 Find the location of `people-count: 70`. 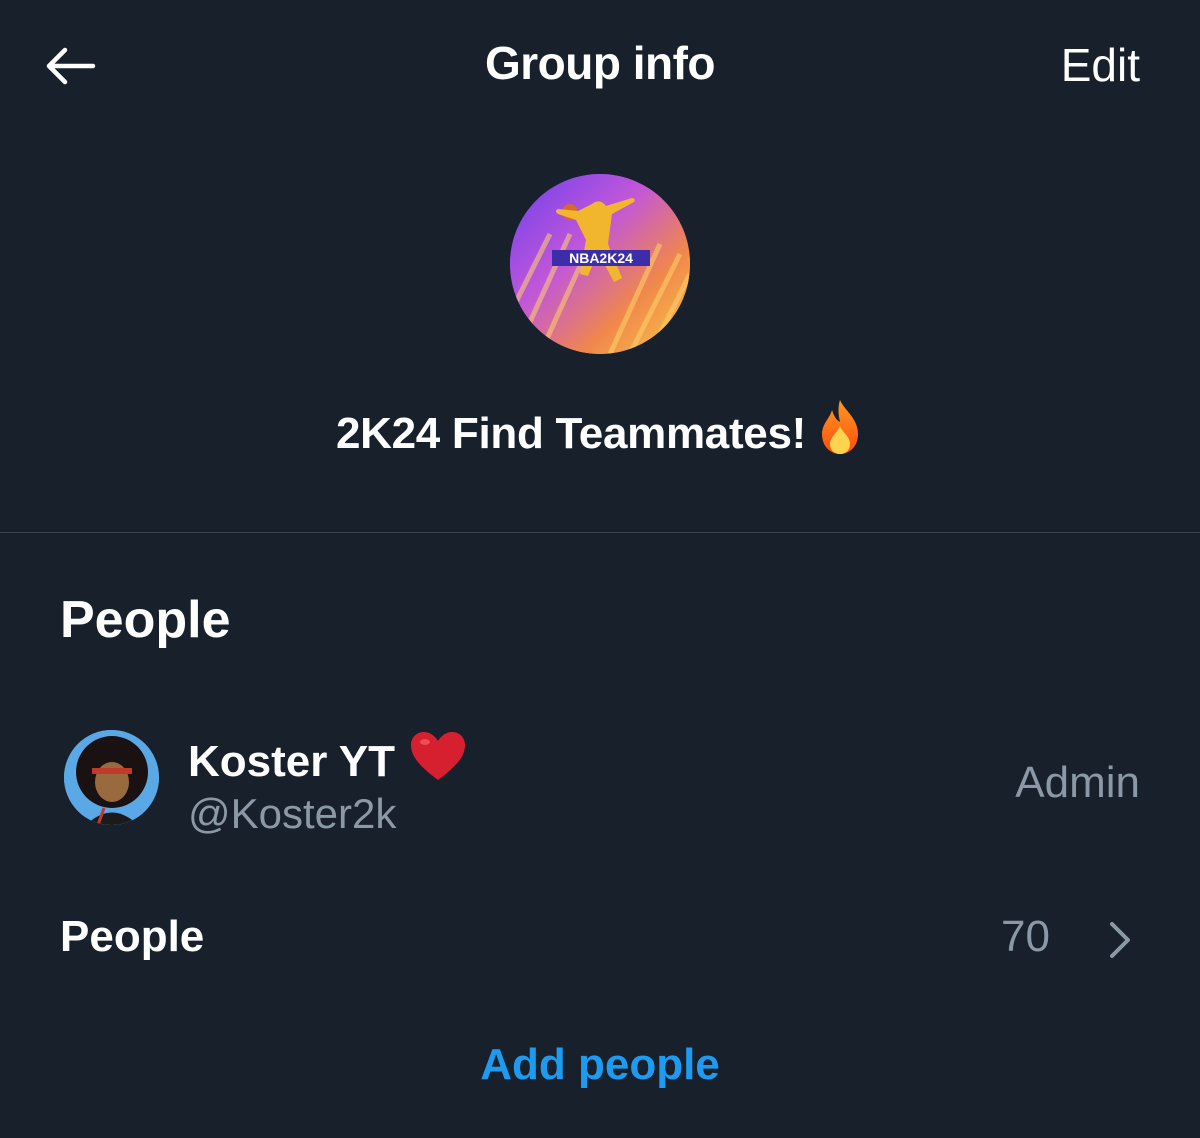

people-count: 70 is located at coordinates (1025, 936).